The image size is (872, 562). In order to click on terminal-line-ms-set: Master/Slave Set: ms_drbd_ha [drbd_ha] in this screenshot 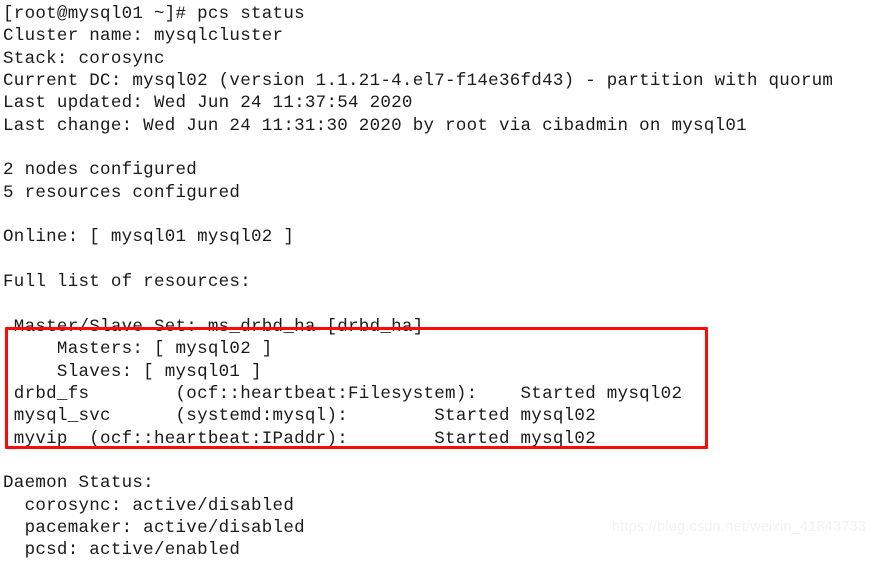, I will do `click(213, 326)`.